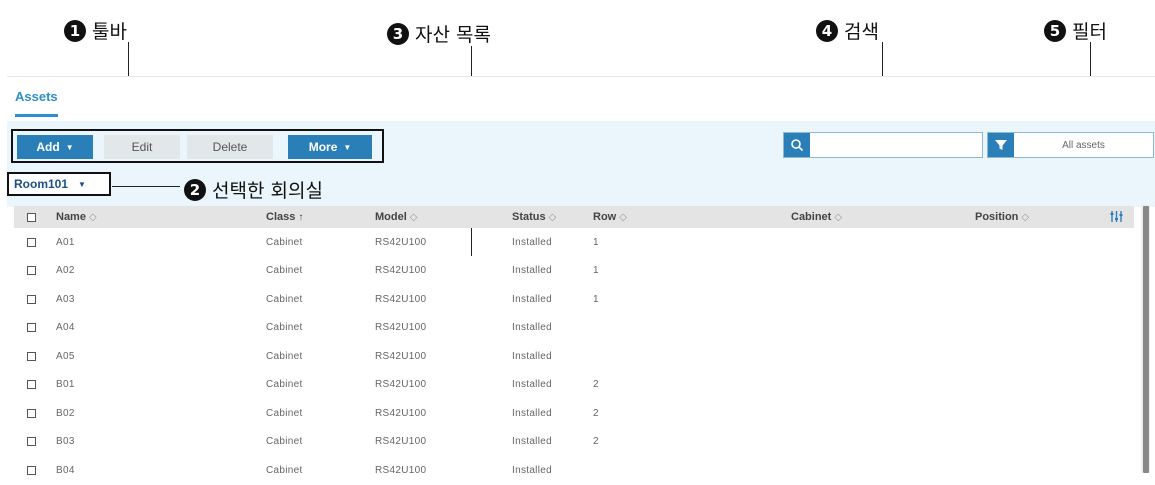 The width and height of the screenshot is (1155, 485). I want to click on add-button: Add ▼, so click(55, 147).